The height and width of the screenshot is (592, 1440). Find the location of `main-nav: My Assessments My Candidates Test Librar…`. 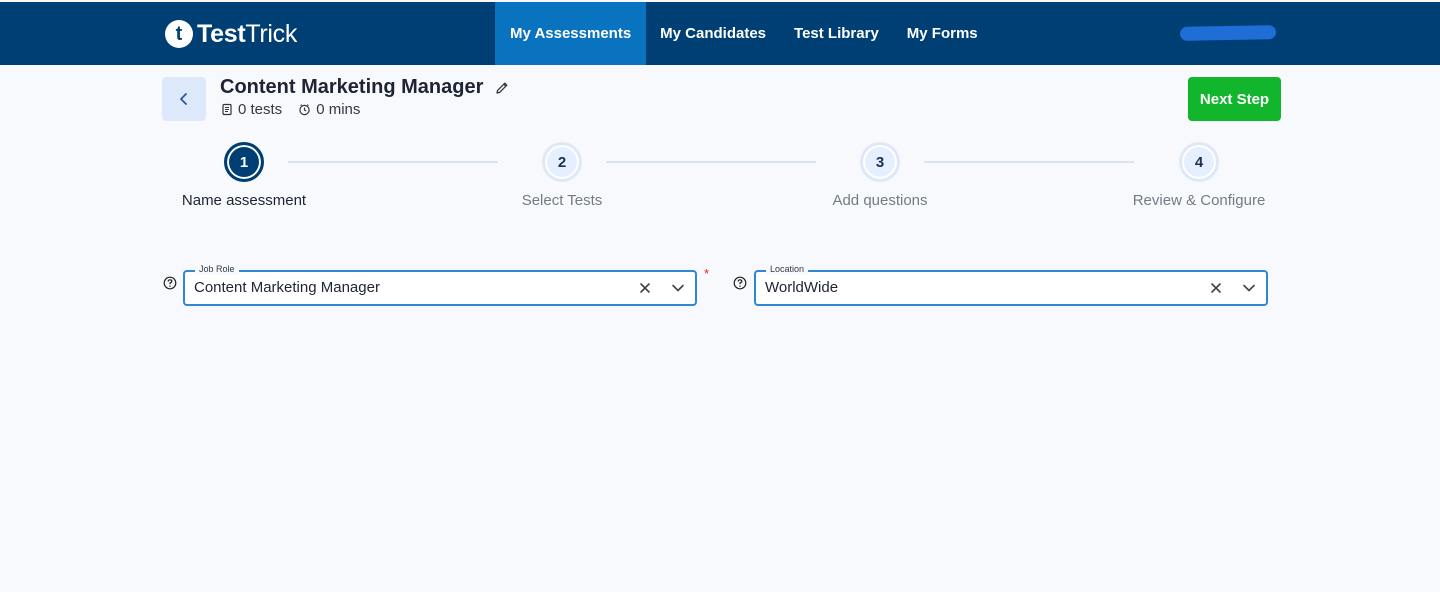

main-nav: My Assessments My Candidates Test Librar… is located at coordinates (743, 33).